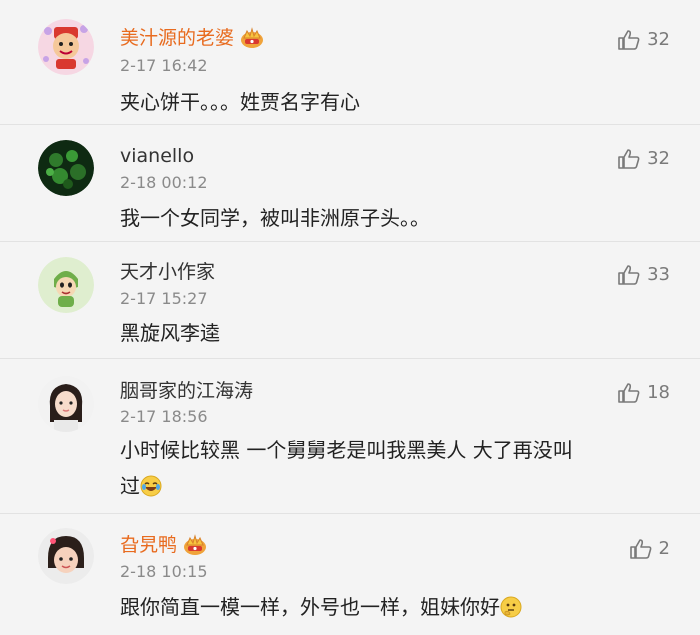  Describe the element at coordinates (170, 333) in the screenshot. I see `comment-text-line: 黑旋风李逵` at that location.